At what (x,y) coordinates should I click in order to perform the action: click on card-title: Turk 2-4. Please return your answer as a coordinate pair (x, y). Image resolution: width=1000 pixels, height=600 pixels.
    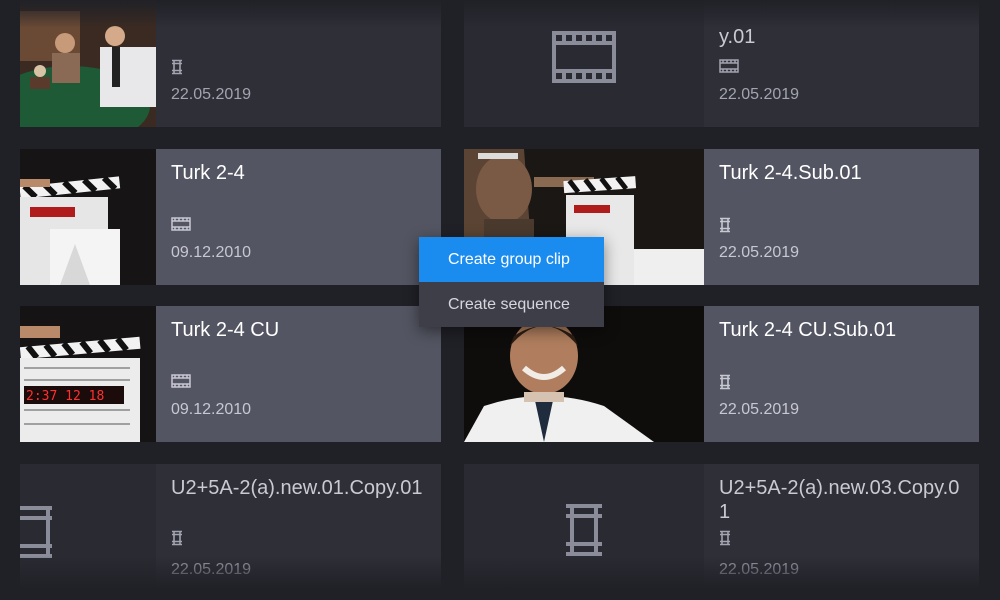
    Looking at the image, I should click on (208, 173).